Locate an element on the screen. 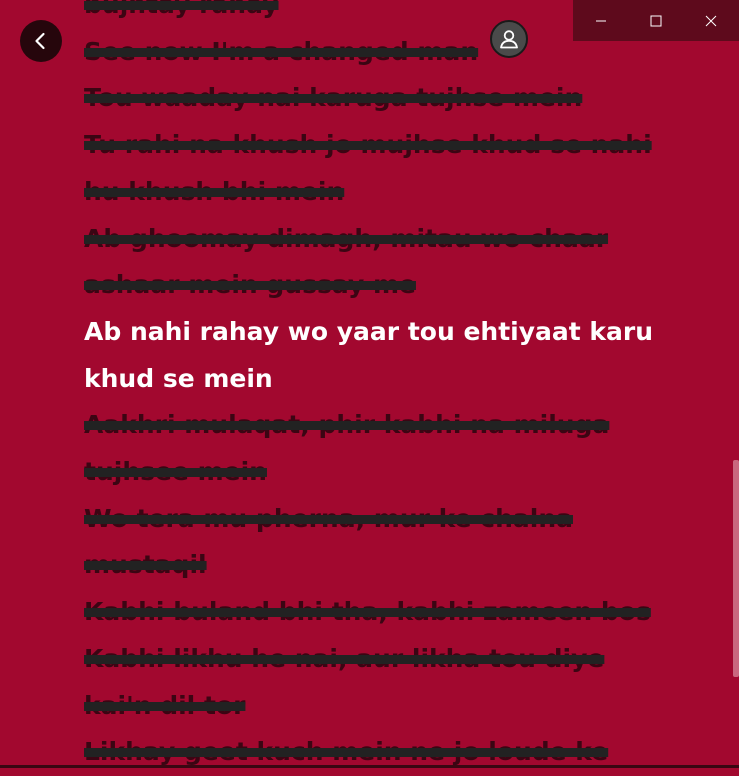  back-button is located at coordinates (41, 41).